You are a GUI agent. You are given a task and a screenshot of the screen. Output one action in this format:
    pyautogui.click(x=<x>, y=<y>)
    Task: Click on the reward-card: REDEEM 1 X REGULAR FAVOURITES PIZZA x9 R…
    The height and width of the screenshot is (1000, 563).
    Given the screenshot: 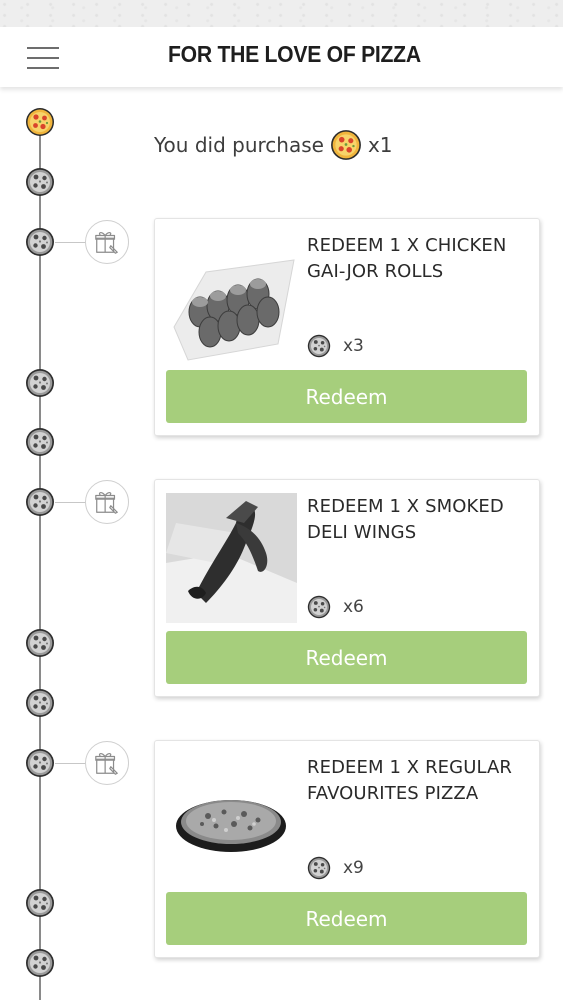 What is the action you would take?
    pyautogui.click(x=347, y=849)
    